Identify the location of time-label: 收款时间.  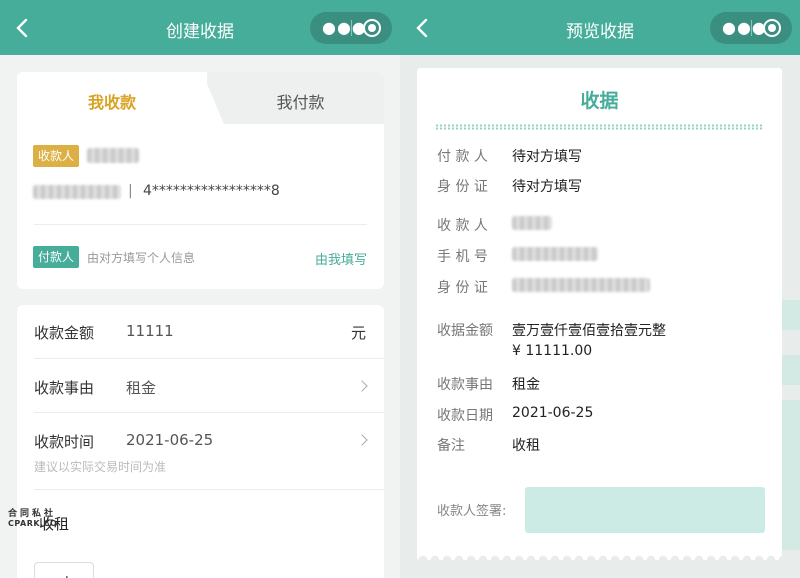
(64, 442).